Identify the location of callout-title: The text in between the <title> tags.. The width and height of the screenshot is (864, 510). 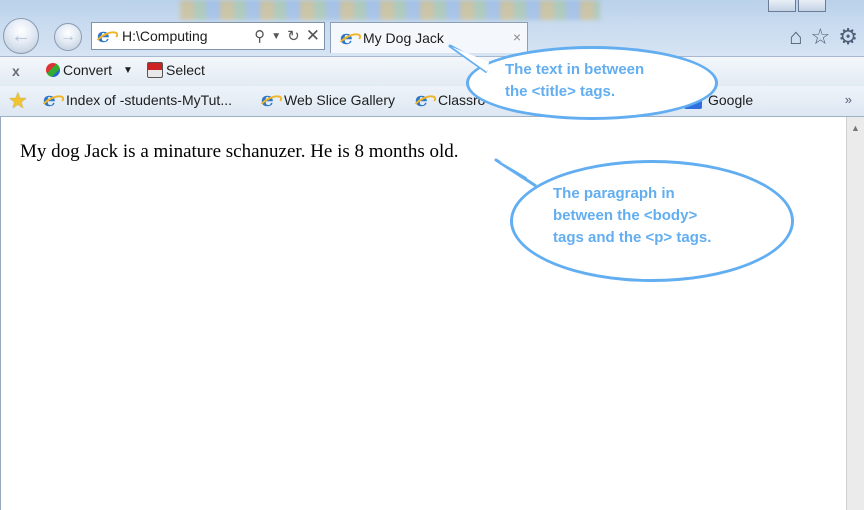
(592, 83).